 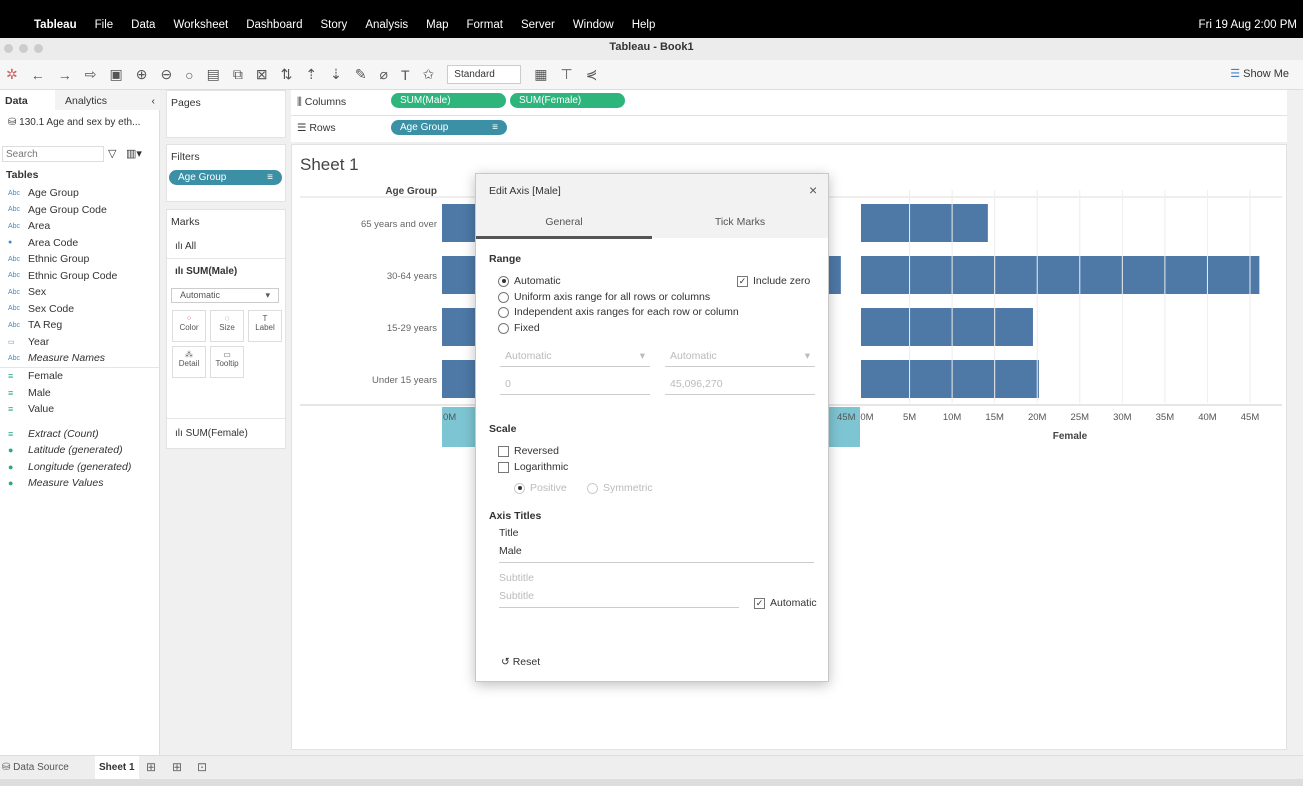 What do you see at coordinates (202, 767) in the screenshot?
I see `new-story-icon: ⊡` at bounding box center [202, 767].